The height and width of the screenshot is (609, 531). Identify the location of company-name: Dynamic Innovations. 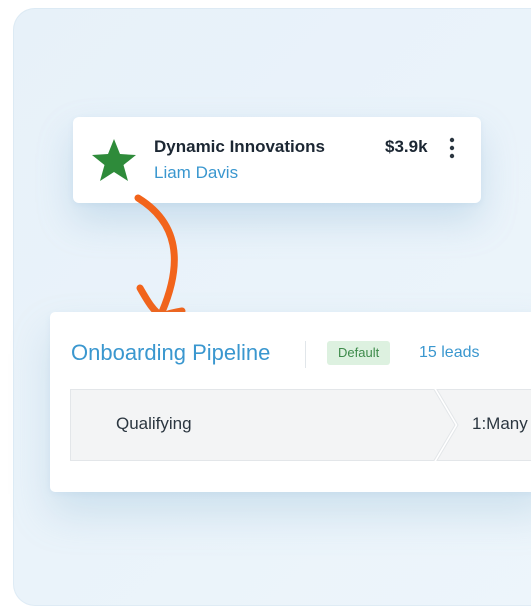
(239, 146).